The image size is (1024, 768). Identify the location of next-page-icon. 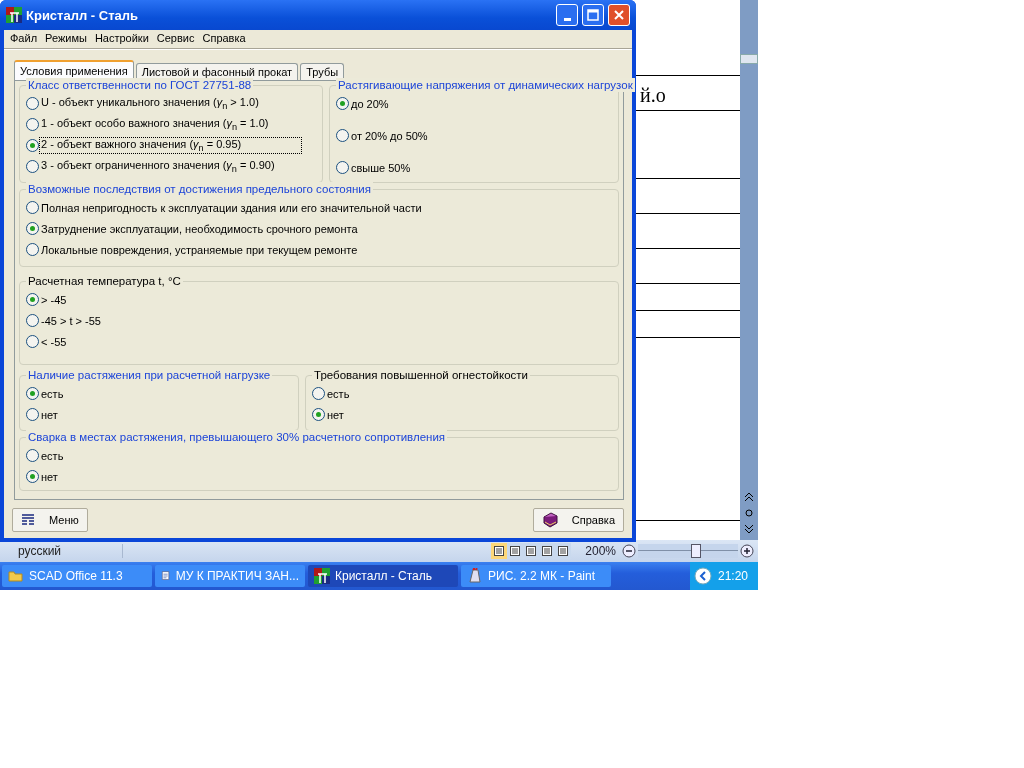
(749, 529).